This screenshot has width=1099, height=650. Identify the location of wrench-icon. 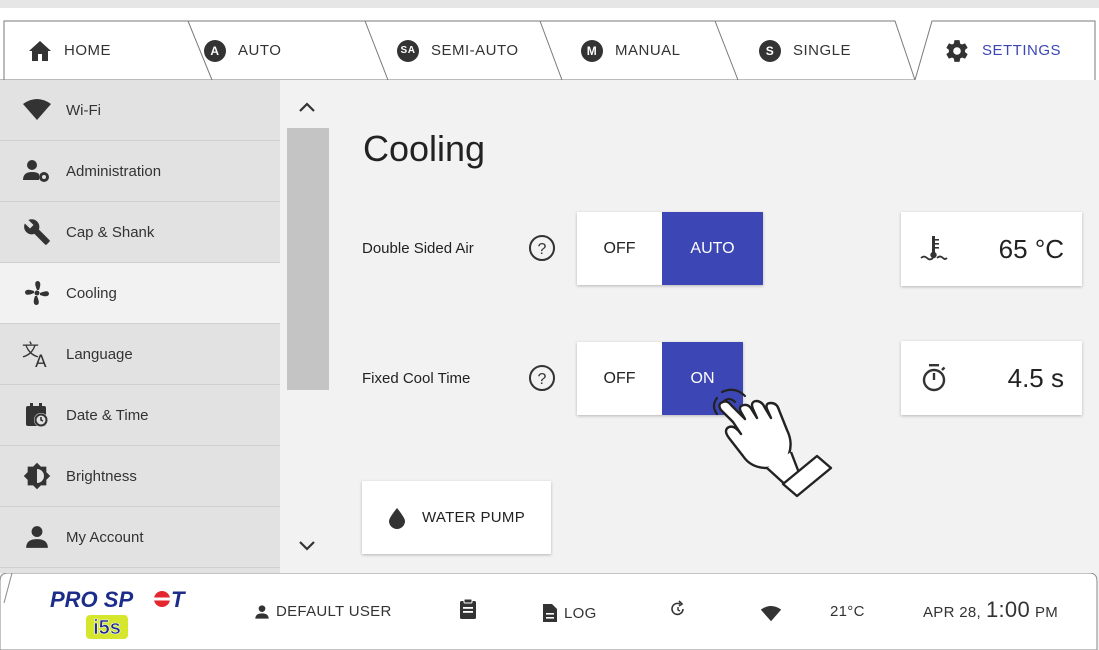
(37, 232).